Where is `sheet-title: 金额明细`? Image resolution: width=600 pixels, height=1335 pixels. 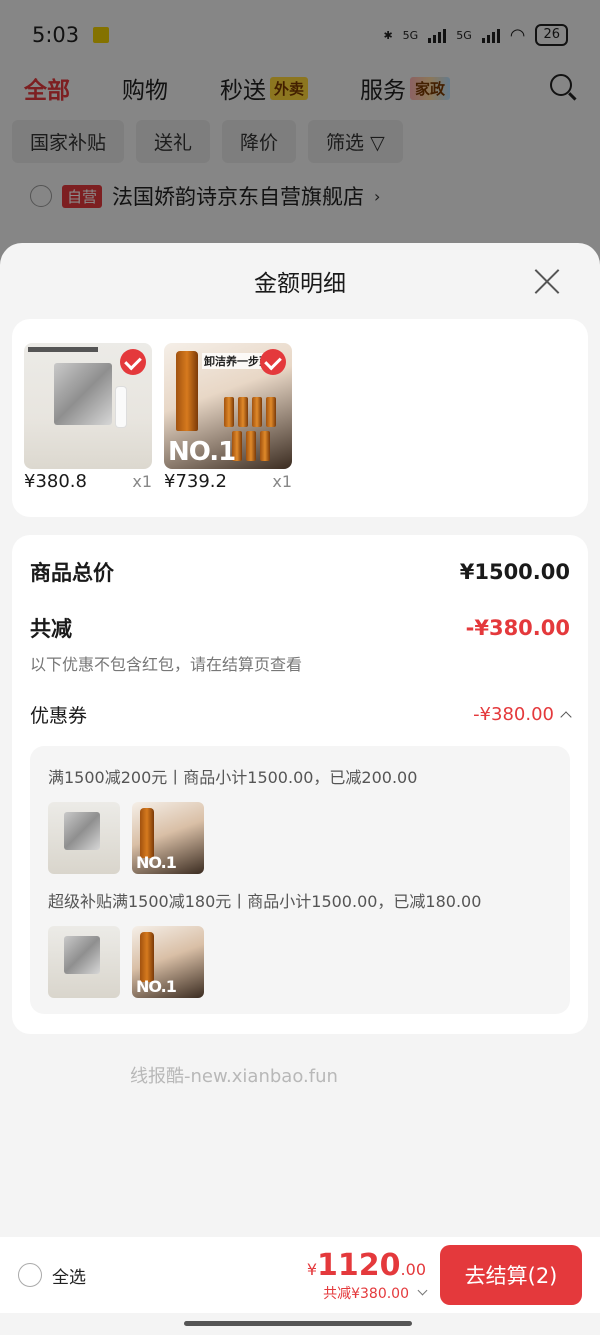
sheet-title: 金额明细 is located at coordinates (300, 284).